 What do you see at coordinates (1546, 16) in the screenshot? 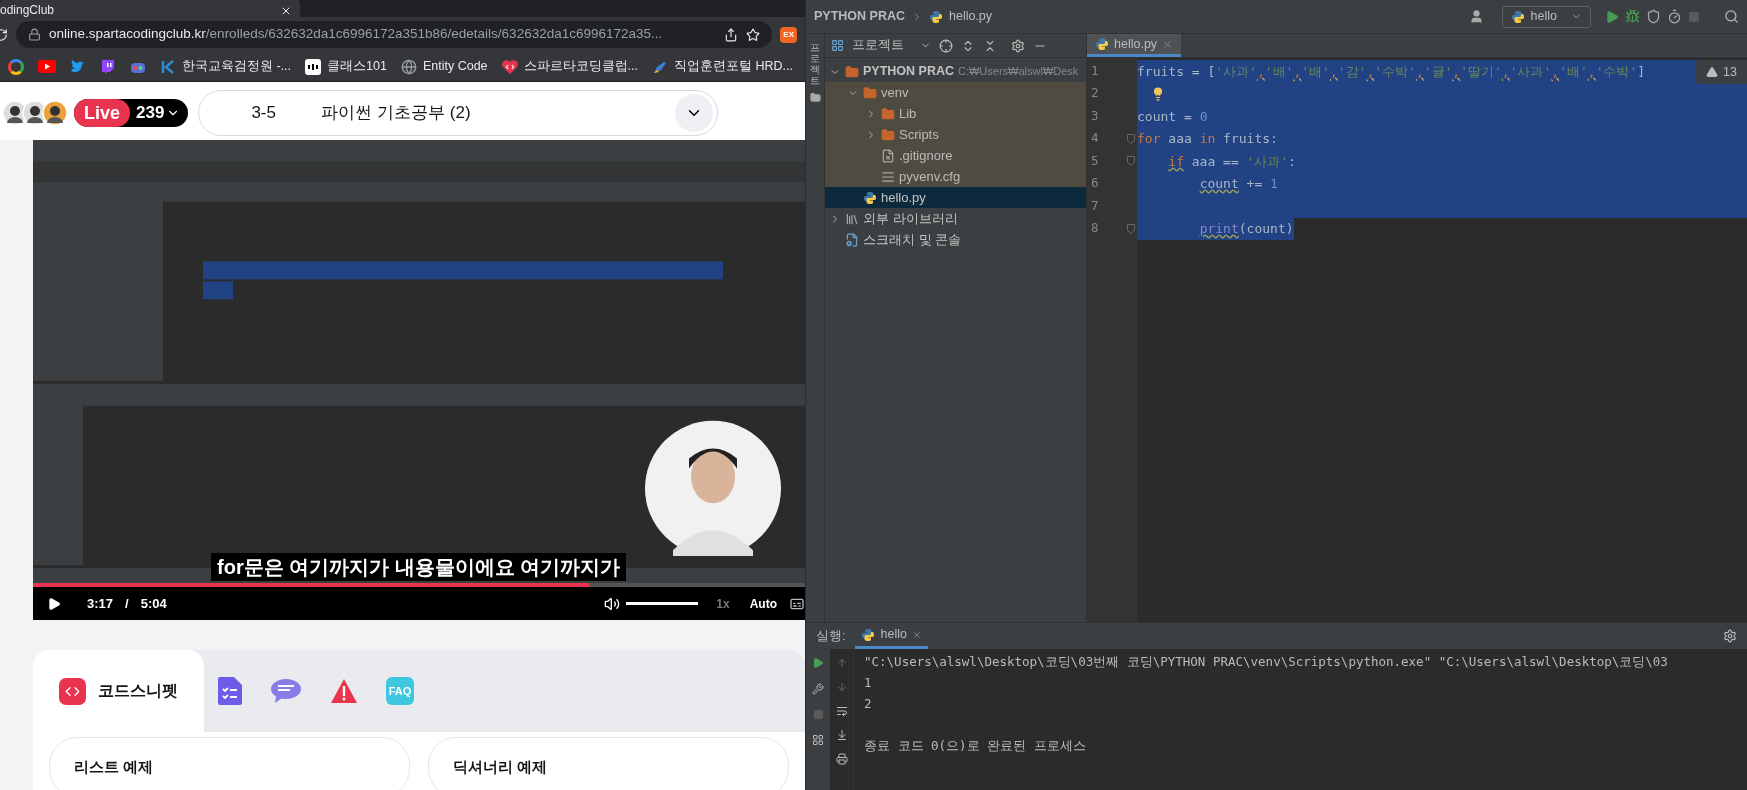
I see `run-config-dropdown: hello` at bounding box center [1546, 16].